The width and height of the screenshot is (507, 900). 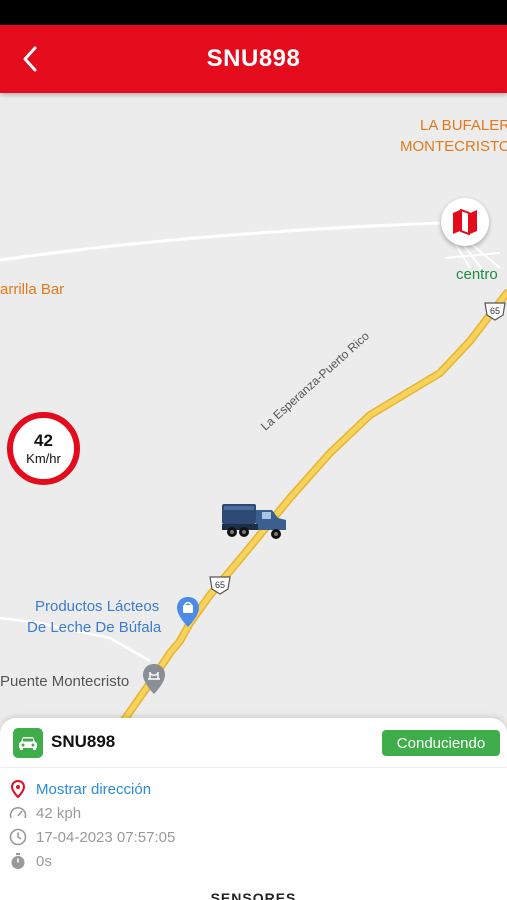 I want to click on label-productos-2: De Leche De Búfala, so click(x=94, y=627).